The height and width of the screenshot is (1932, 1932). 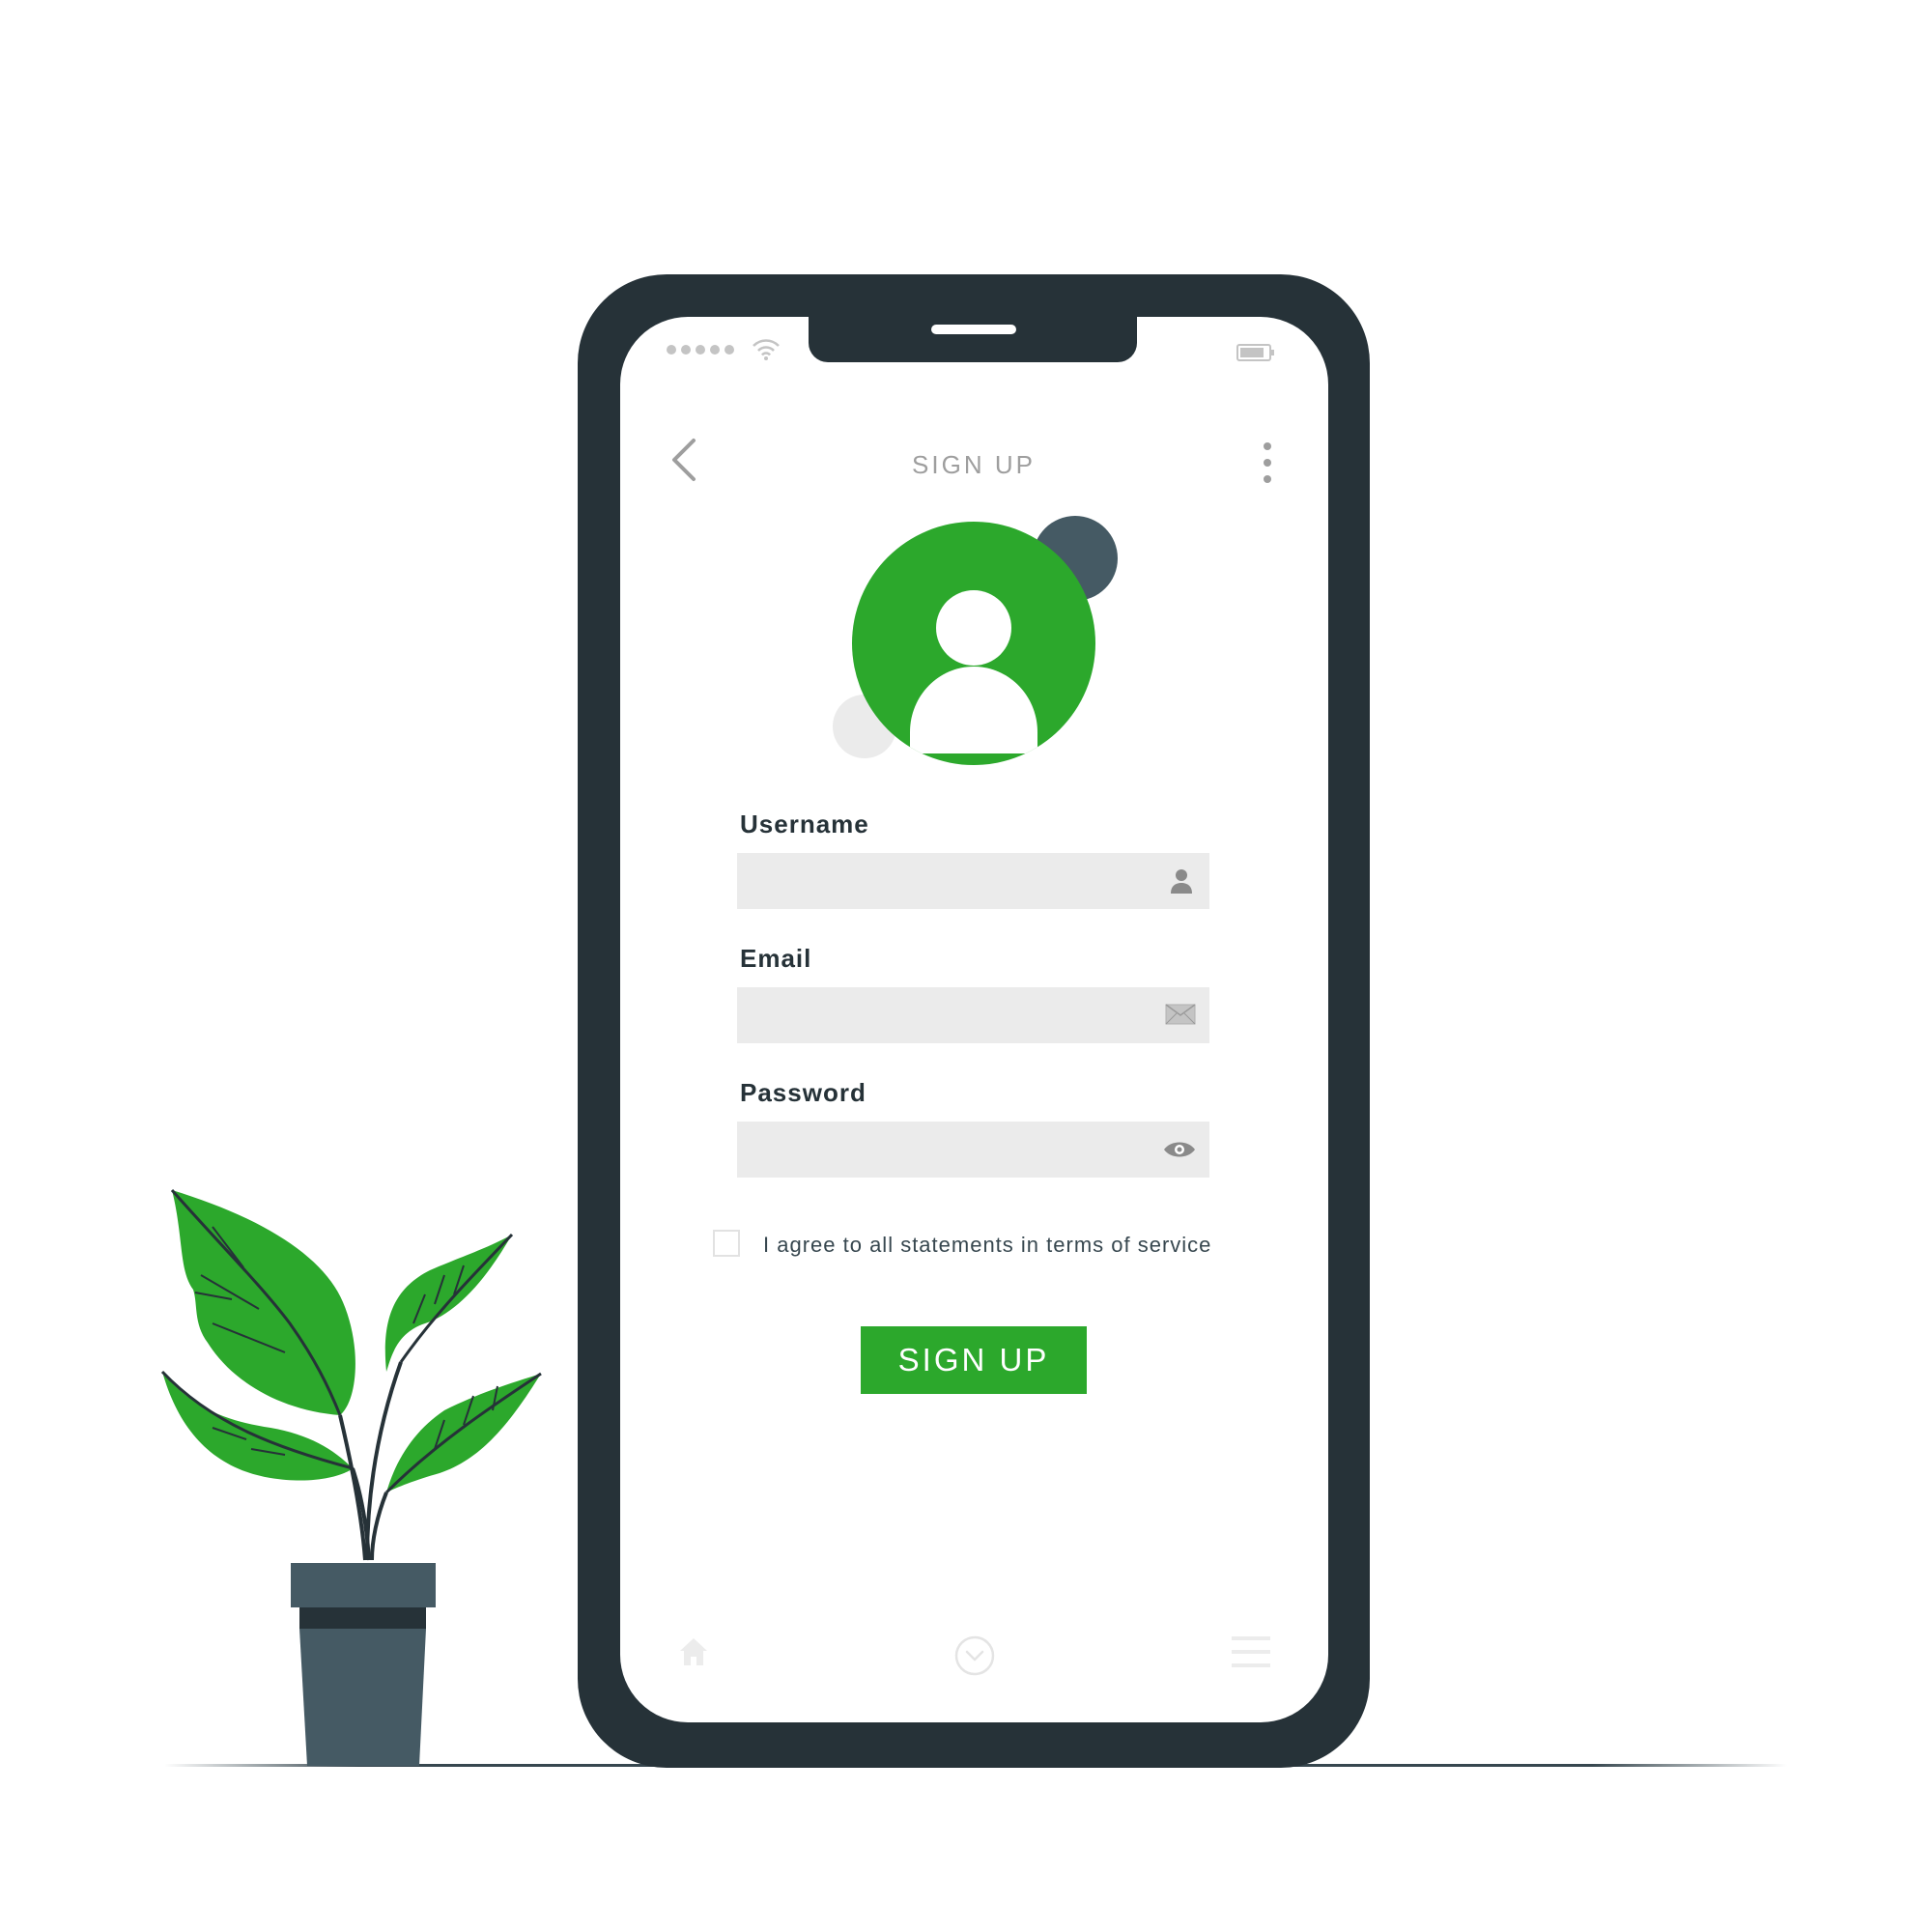 What do you see at coordinates (974, 464) in the screenshot?
I see `page-title: SIGN UP` at bounding box center [974, 464].